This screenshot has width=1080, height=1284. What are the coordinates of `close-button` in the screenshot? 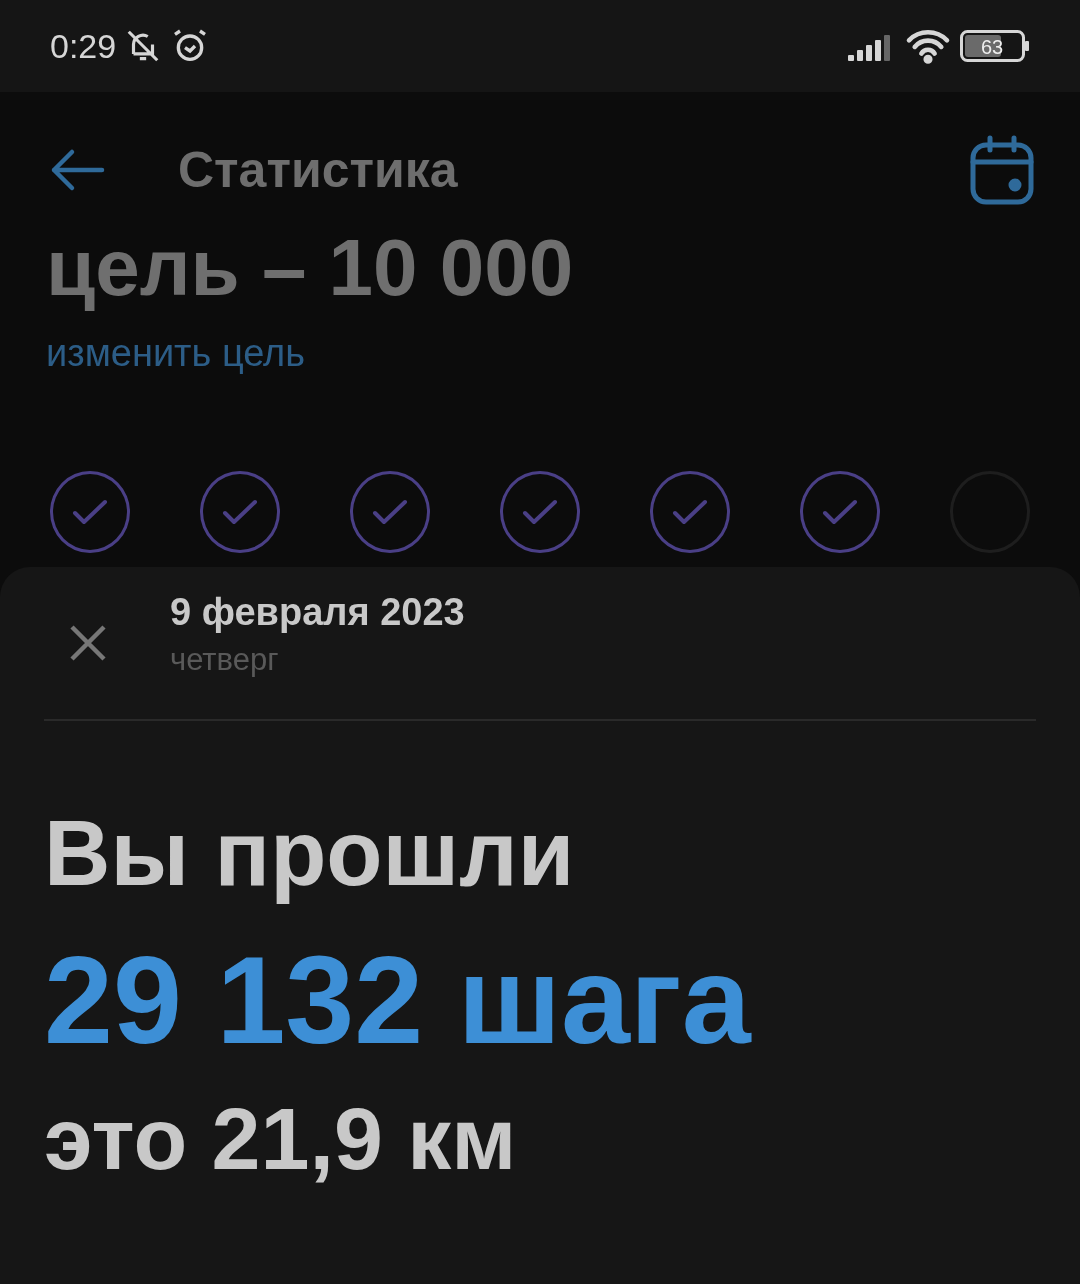 It's located at (88, 643).